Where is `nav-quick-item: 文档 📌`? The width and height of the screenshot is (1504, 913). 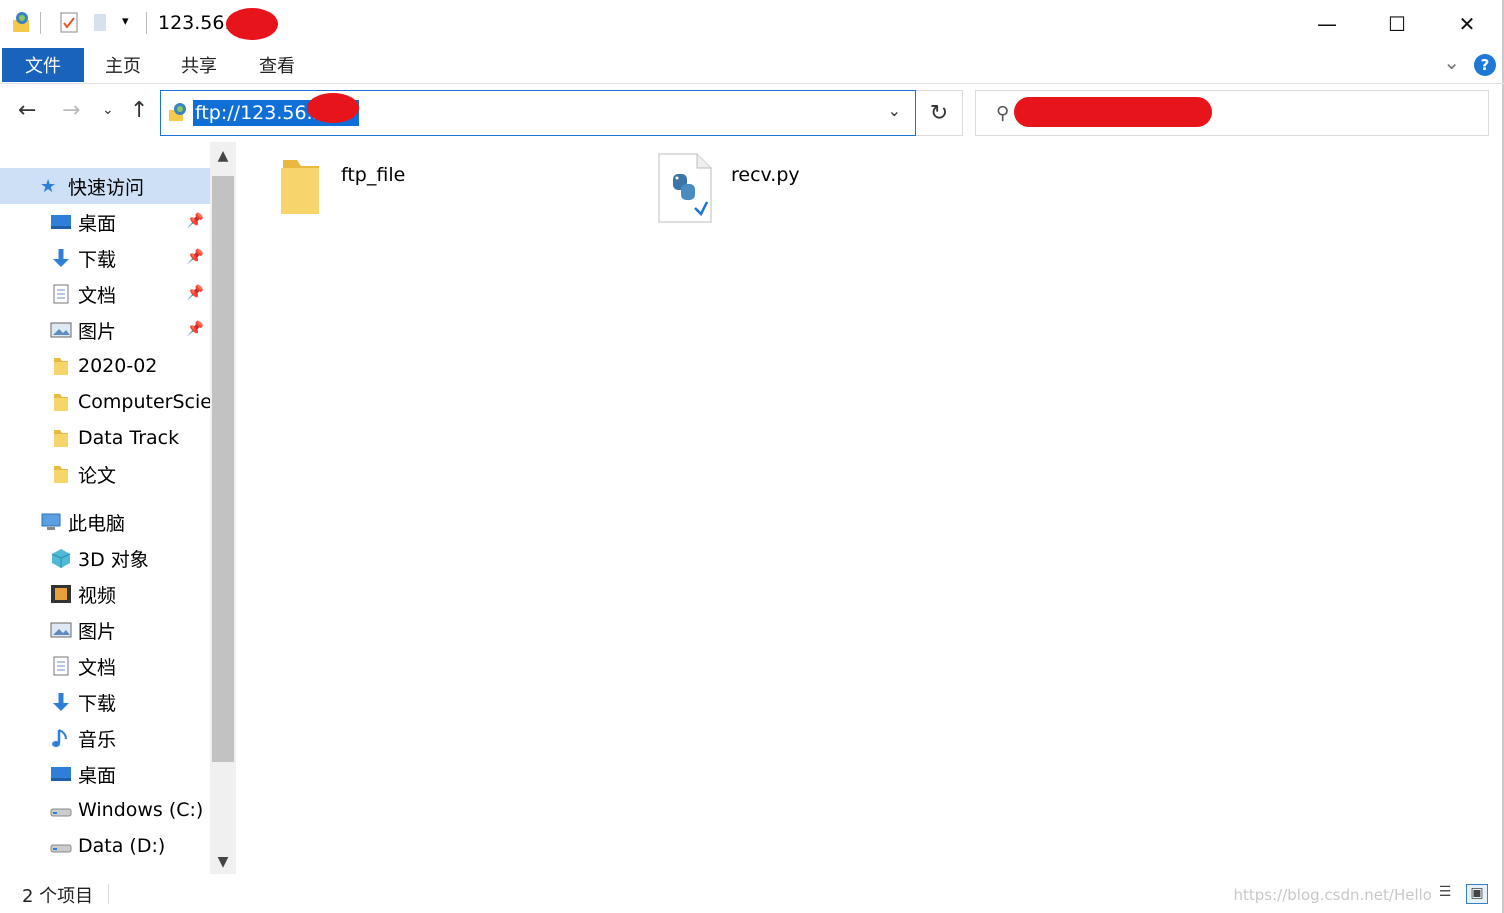 nav-quick-item: 文档 📌 is located at coordinates (105, 294).